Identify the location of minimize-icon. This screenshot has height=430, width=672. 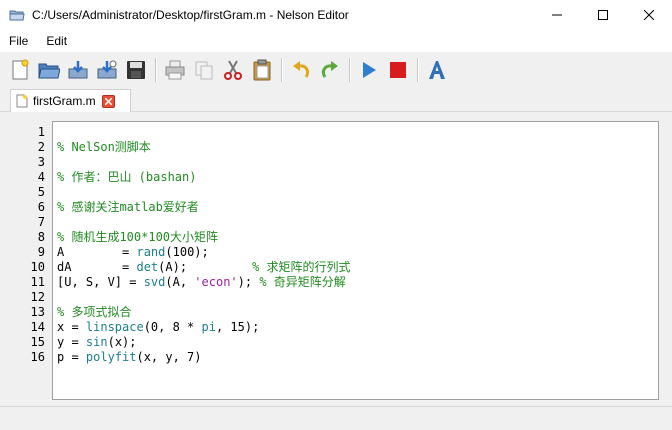
(557, 15).